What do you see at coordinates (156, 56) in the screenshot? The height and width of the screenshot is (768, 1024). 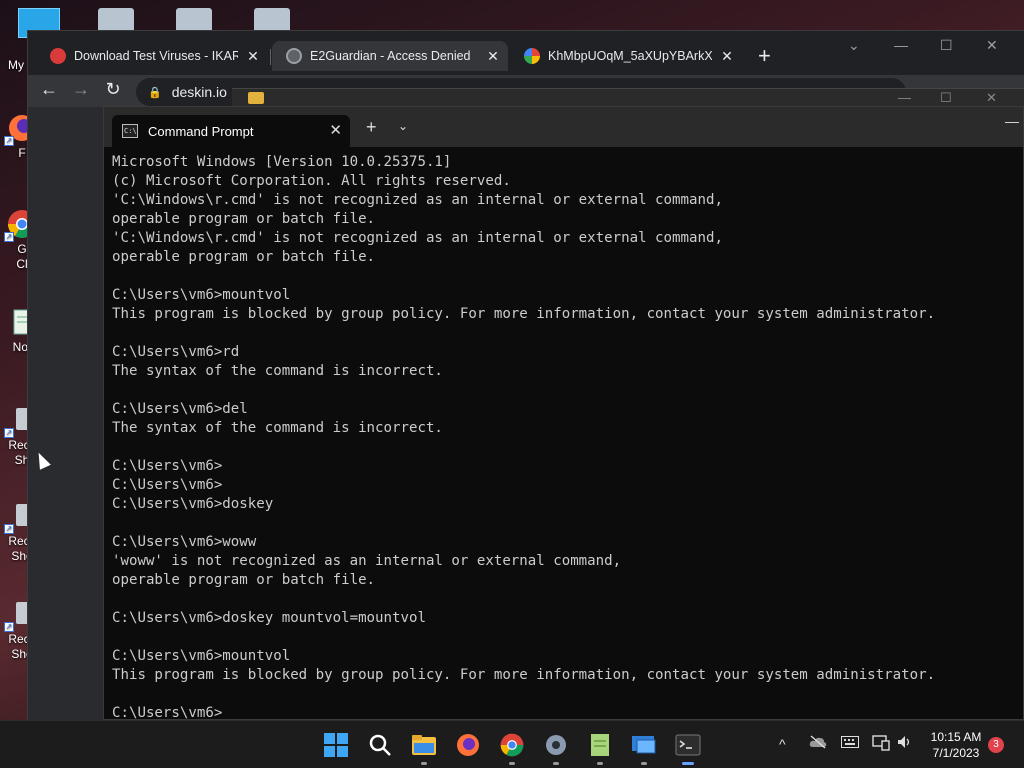 I see `chrome-tab-title: Download Test Viruses - IKARUS` at bounding box center [156, 56].